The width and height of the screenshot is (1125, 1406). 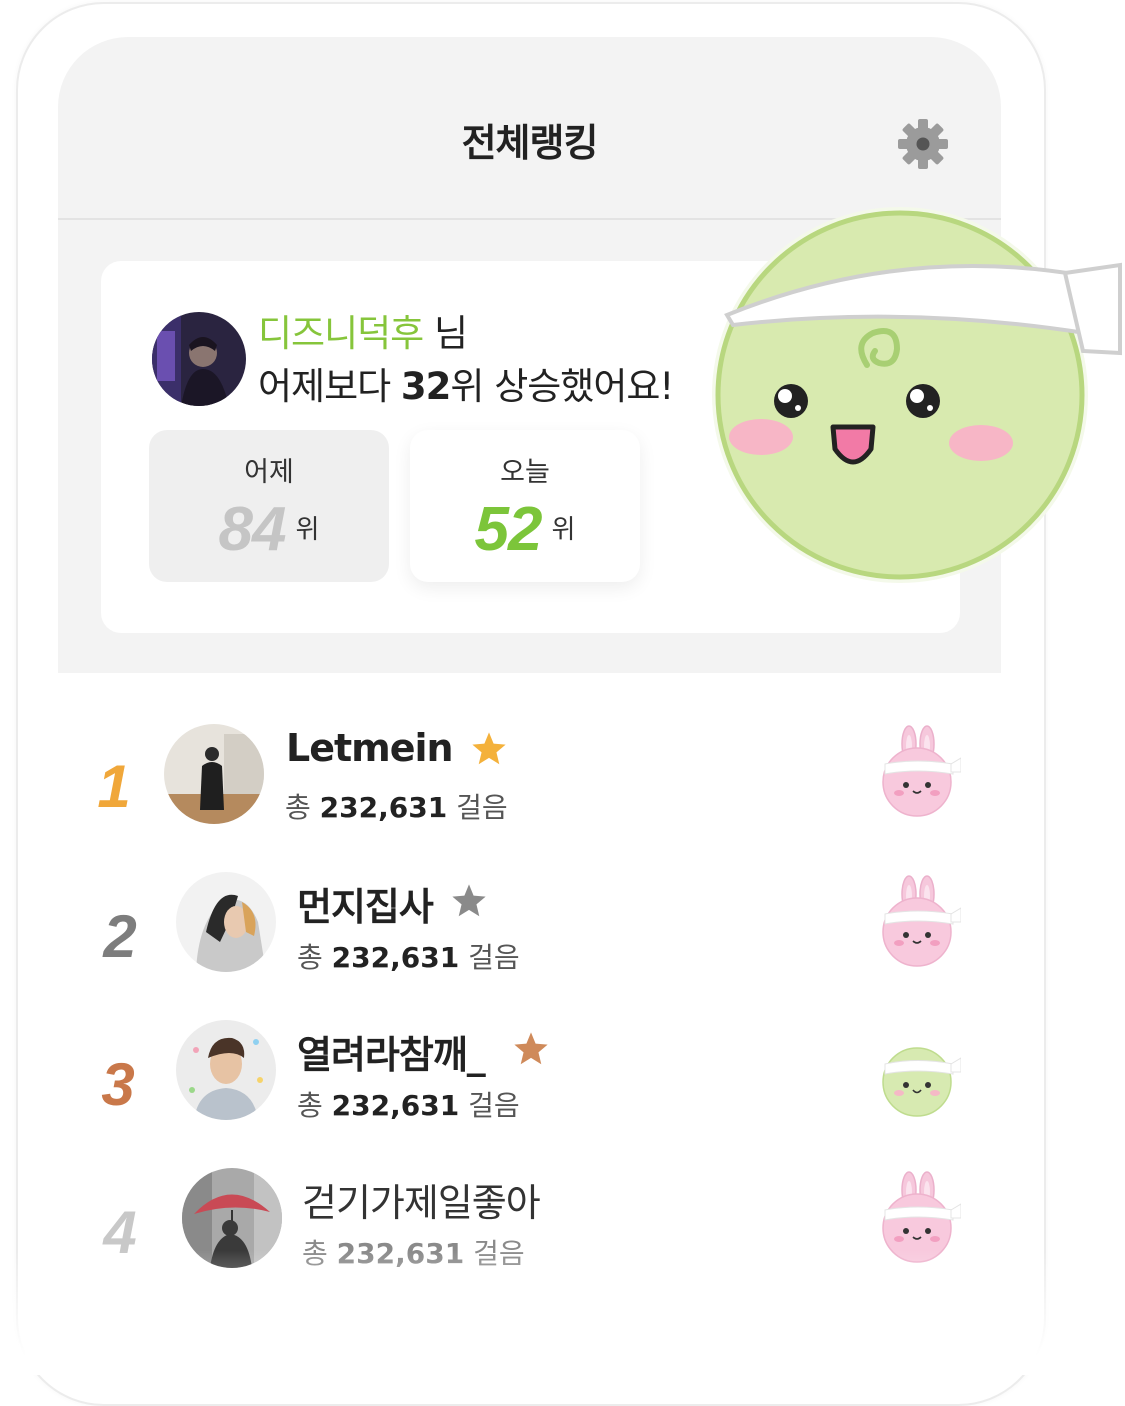 I want to click on user-name: 열려라참깨_, so click(x=391, y=1055).